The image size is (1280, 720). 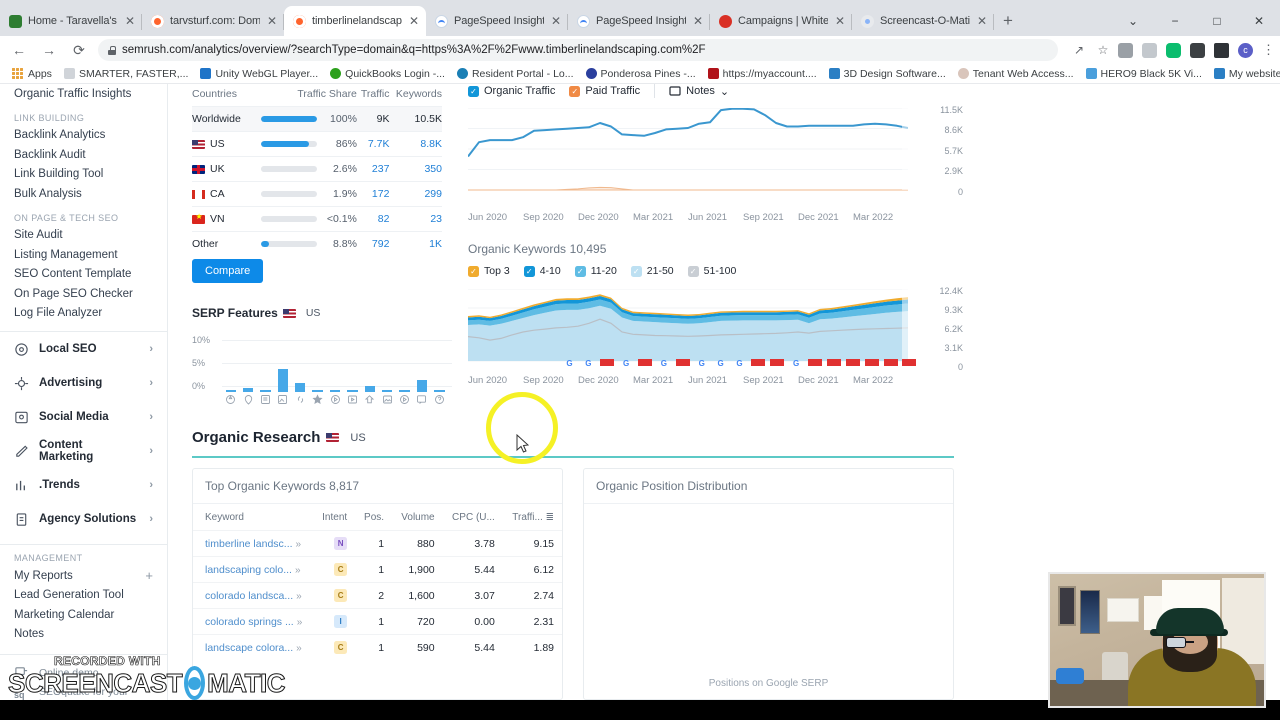 I want to click on sidebar-item-notes: Notes, so click(x=83, y=635).